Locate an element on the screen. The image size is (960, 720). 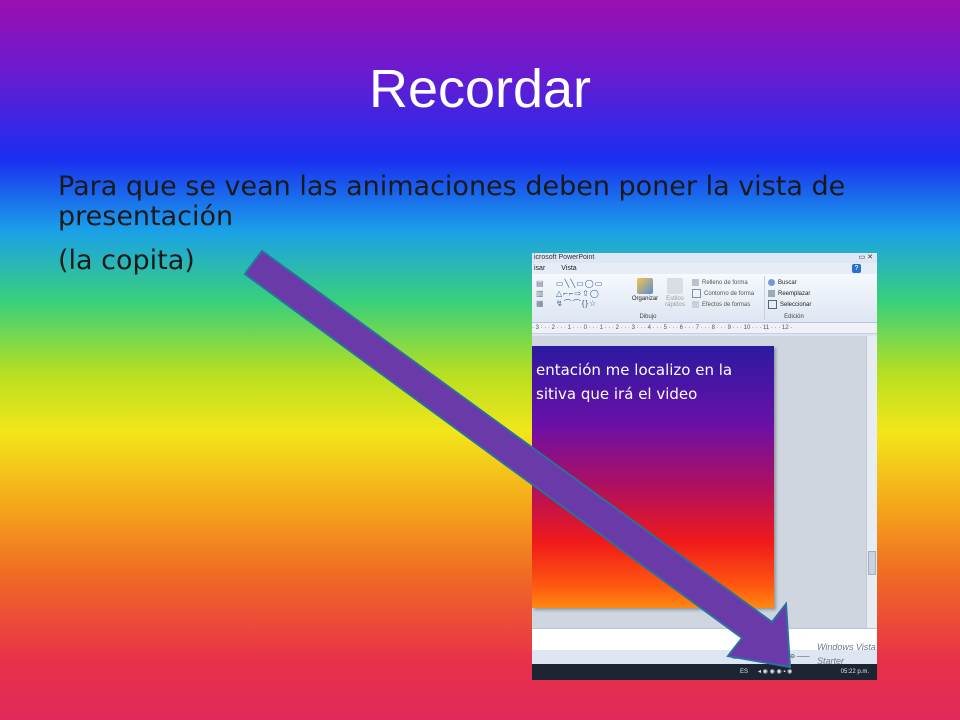
window-titlebar: icrosoft PowerPoint ▭ ✕ is located at coordinates (704, 258).